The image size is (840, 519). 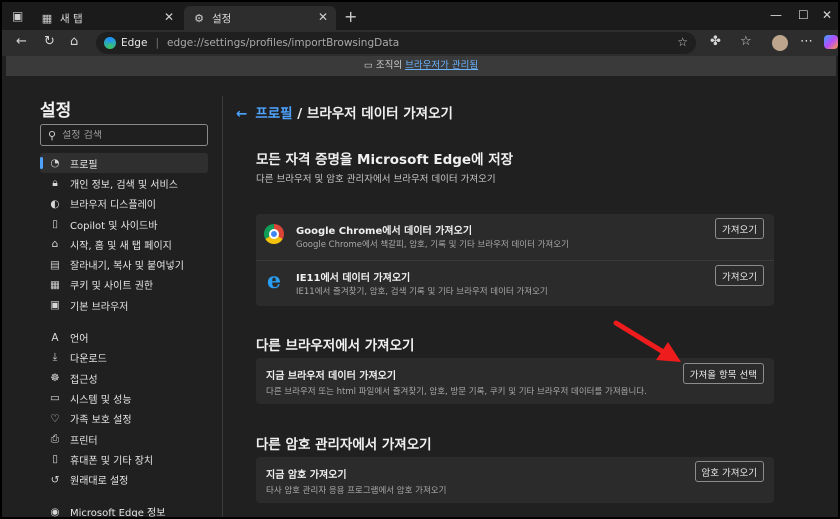 I want to click on sidebar-item-share-copy-paste: ▤ 잘라내기, 복사 및 붙여넣기, so click(x=124, y=264).